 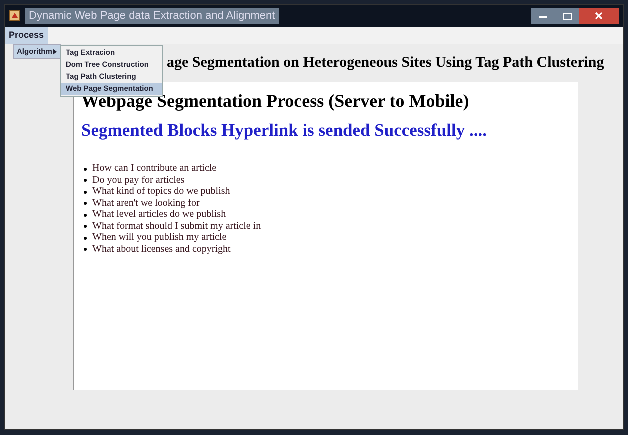 What do you see at coordinates (152, 16) in the screenshot?
I see `window-title: Dynamic Web Page data Extraction and Alignment` at bounding box center [152, 16].